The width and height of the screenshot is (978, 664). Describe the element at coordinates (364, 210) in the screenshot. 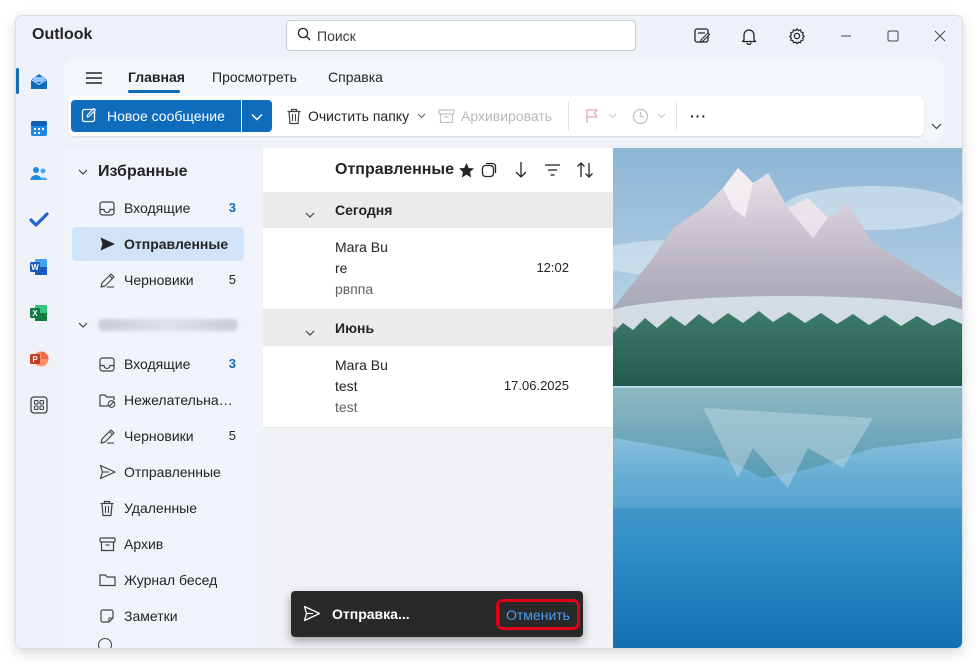

I see `group-label: Сегодня` at that location.